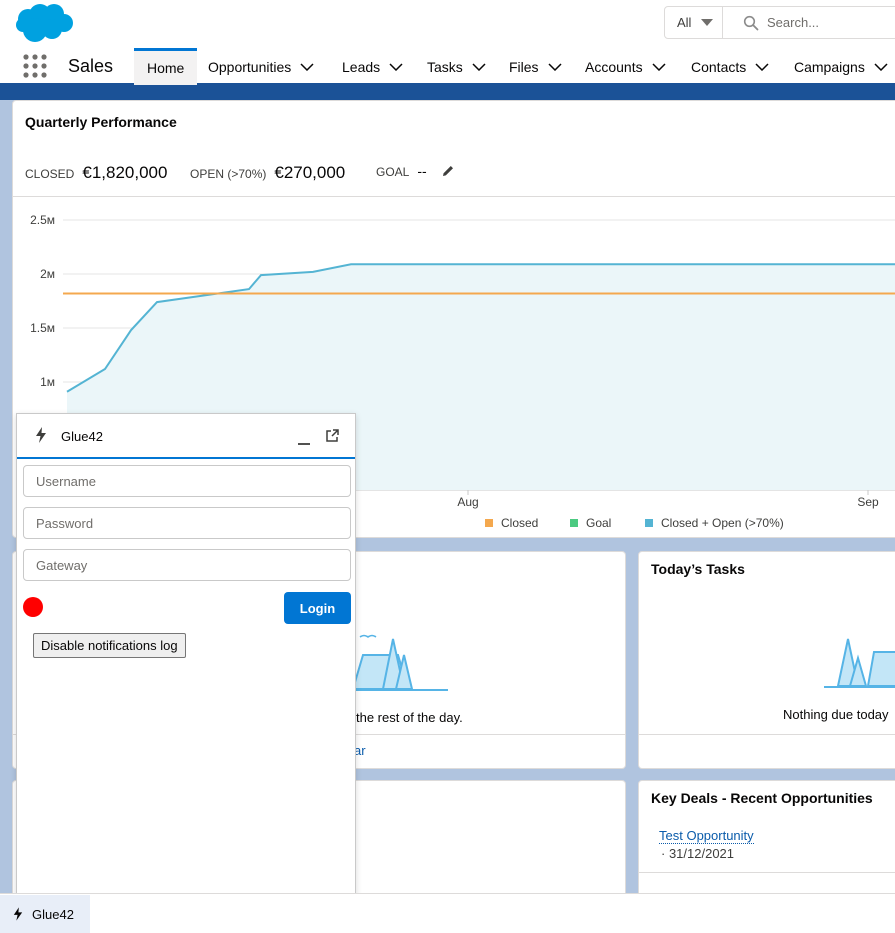 This screenshot has height=933, width=895. I want to click on nav-tab-label: Accounts, so click(614, 66).